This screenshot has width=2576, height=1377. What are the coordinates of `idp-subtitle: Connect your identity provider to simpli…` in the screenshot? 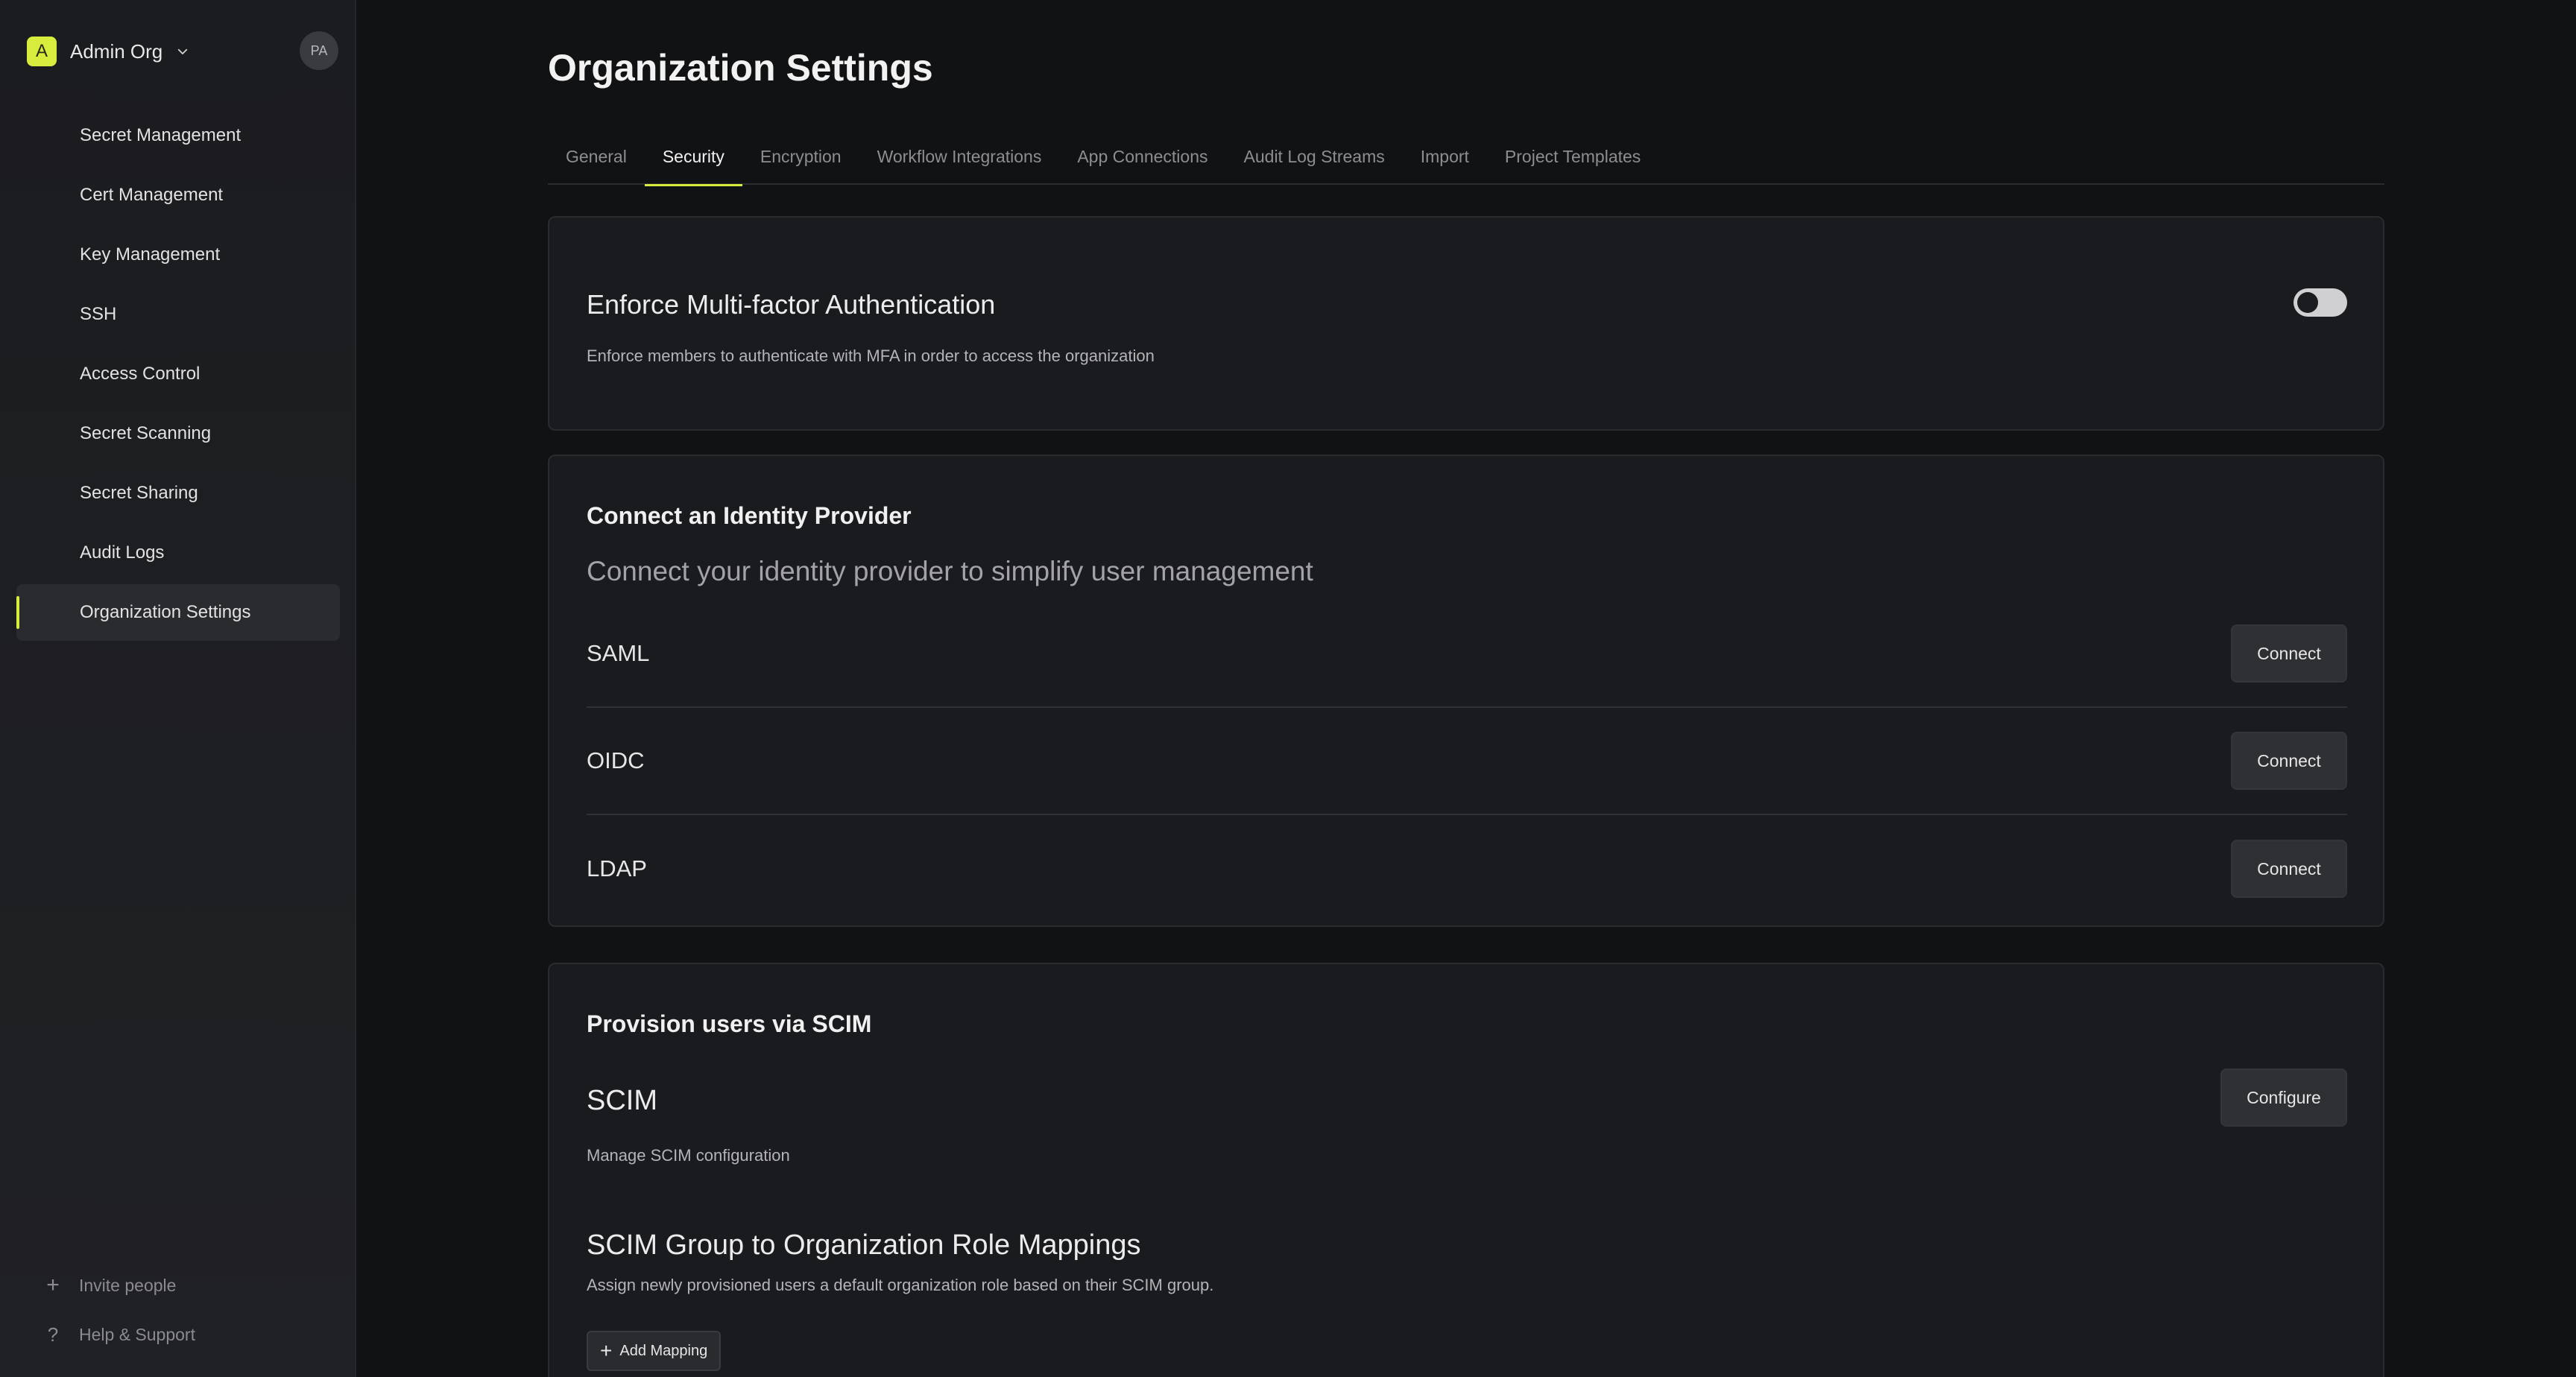 It's located at (950, 571).